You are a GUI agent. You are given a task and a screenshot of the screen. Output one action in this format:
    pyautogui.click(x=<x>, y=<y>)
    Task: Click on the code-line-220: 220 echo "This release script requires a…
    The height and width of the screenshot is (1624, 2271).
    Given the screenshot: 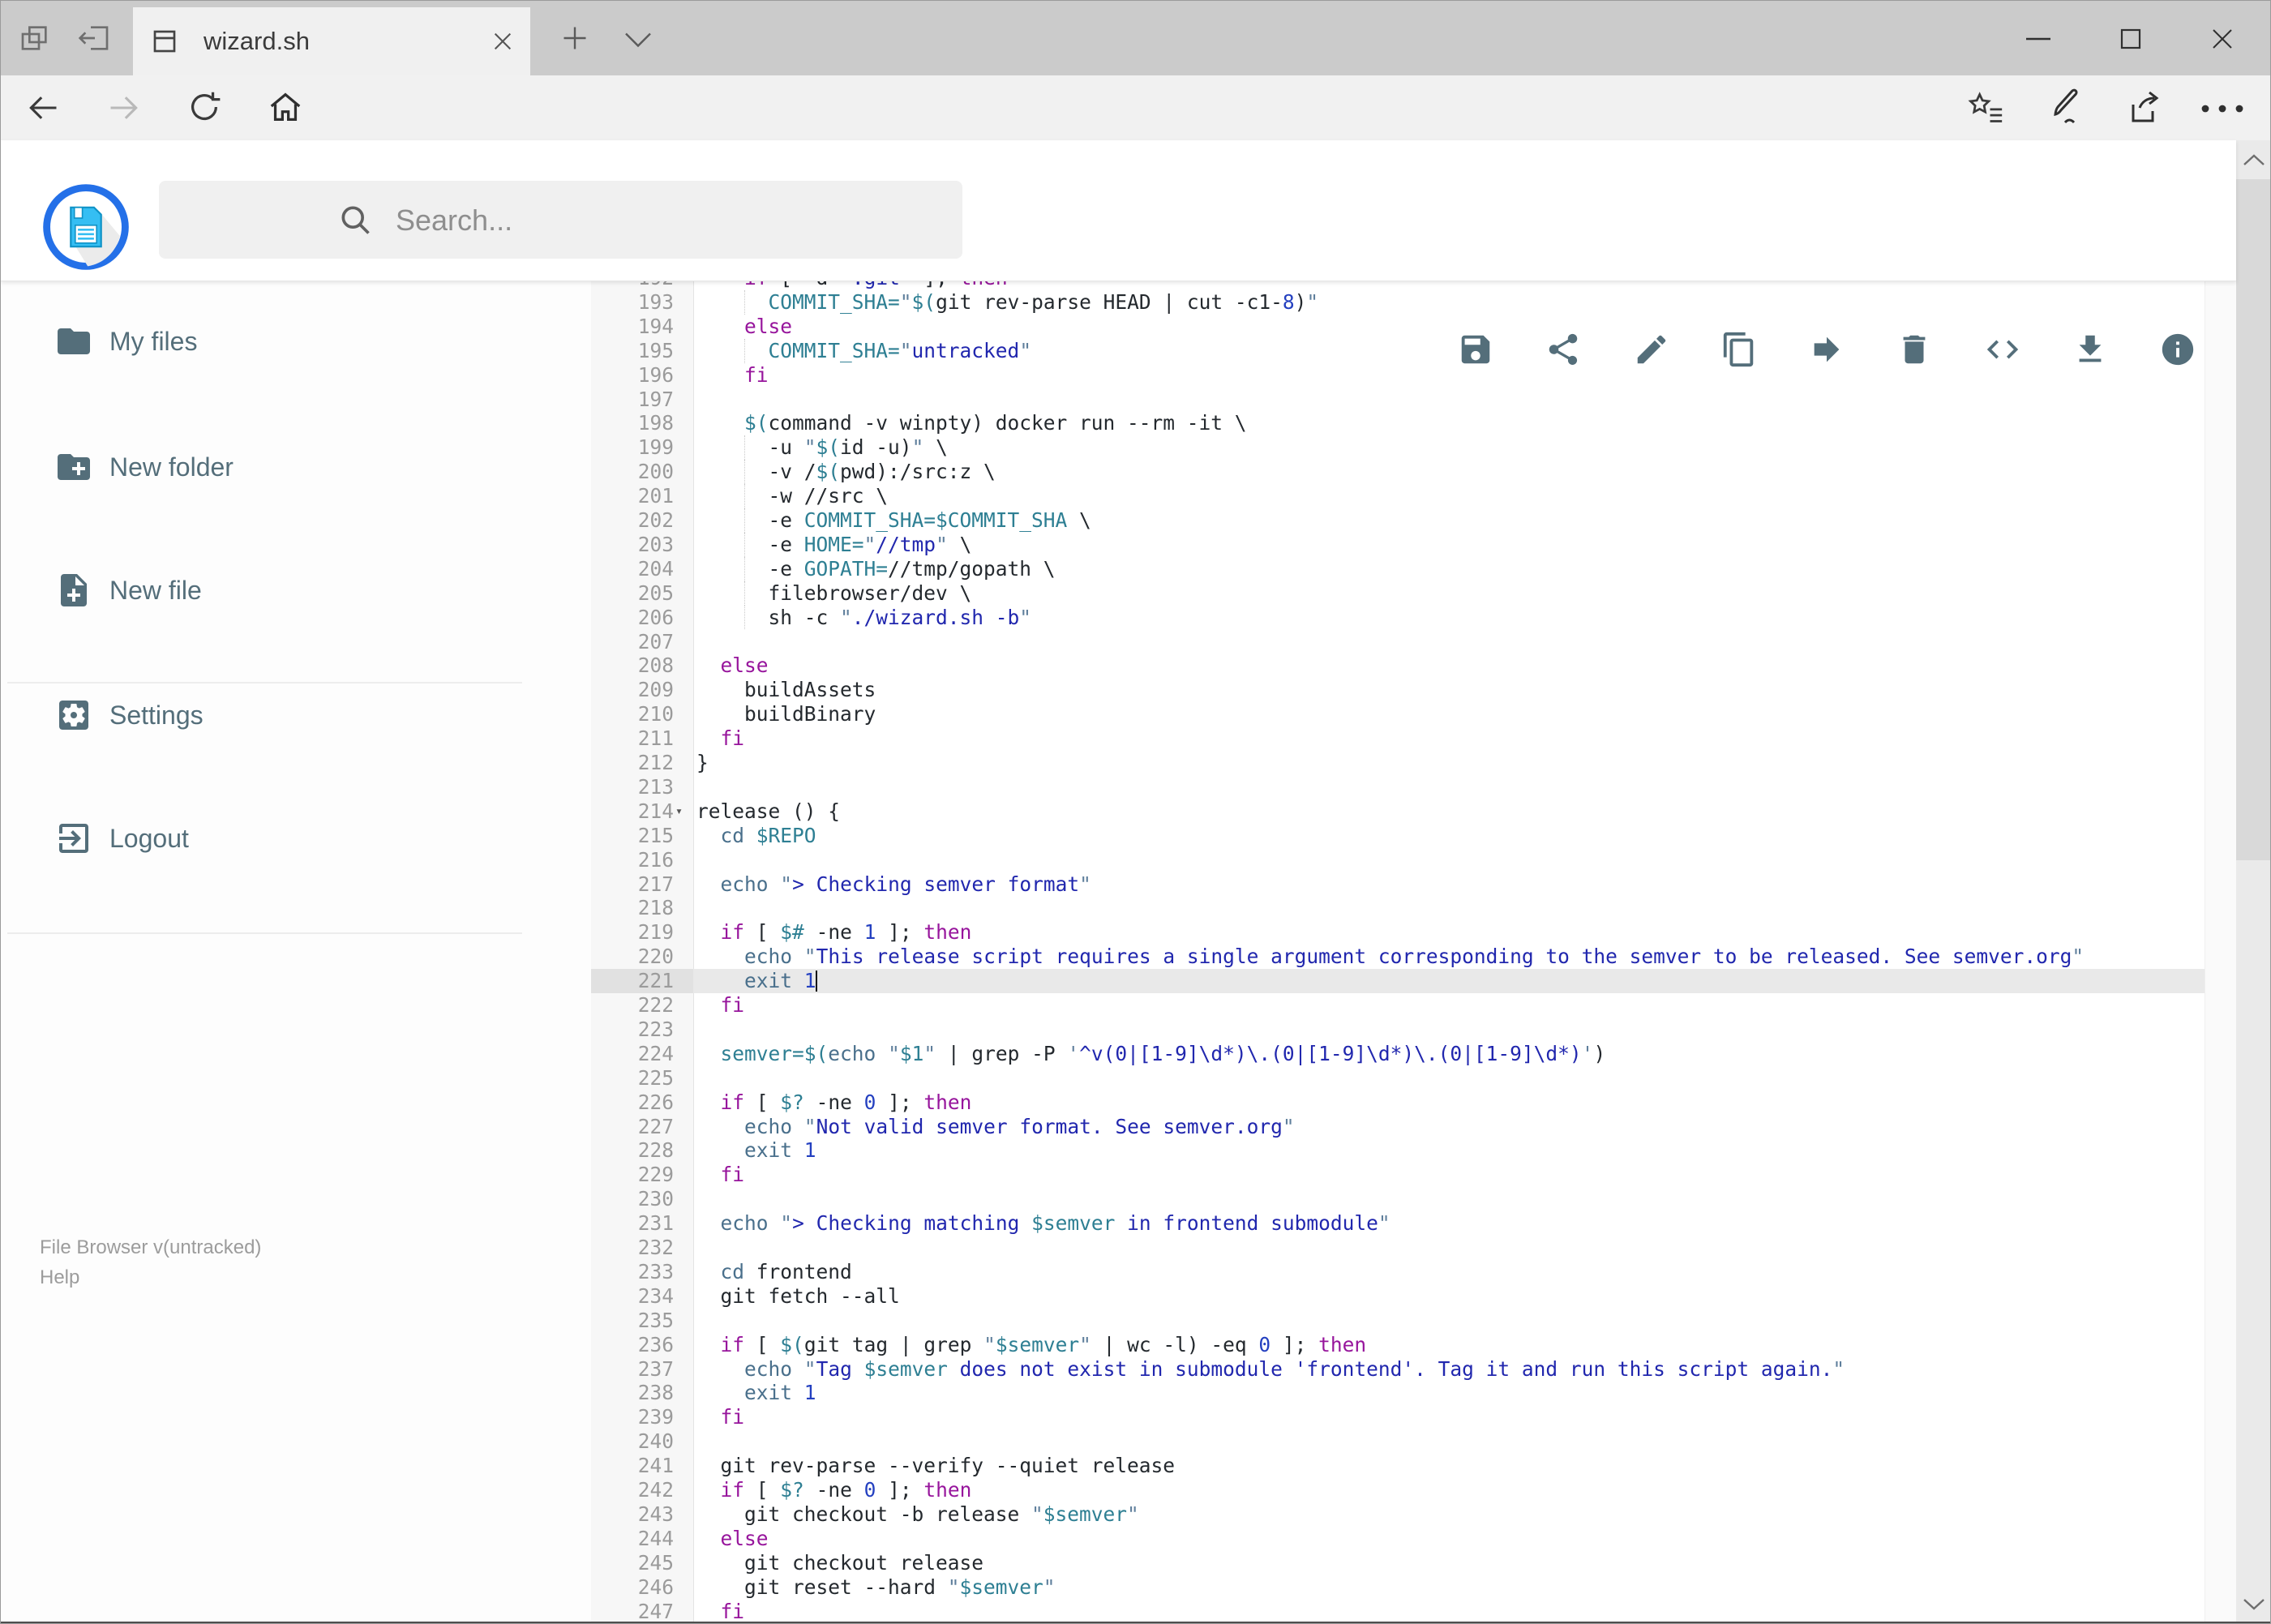 What is the action you would take?
    pyautogui.click(x=1398, y=957)
    